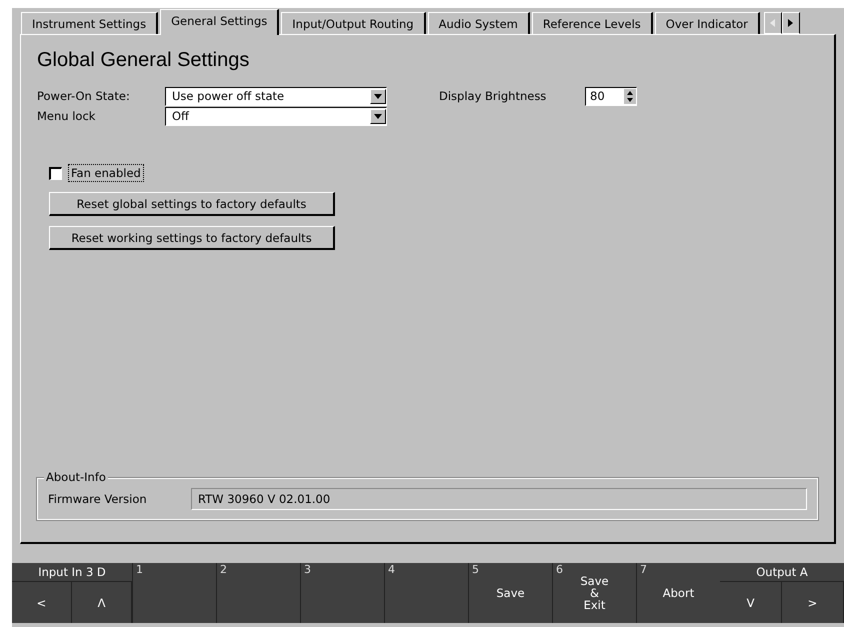 Image resolution: width=844 pixels, height=627 pixels. Describe the element at coordinates (391, 570) in the screenshot. I see `key-number: 4` at that location.